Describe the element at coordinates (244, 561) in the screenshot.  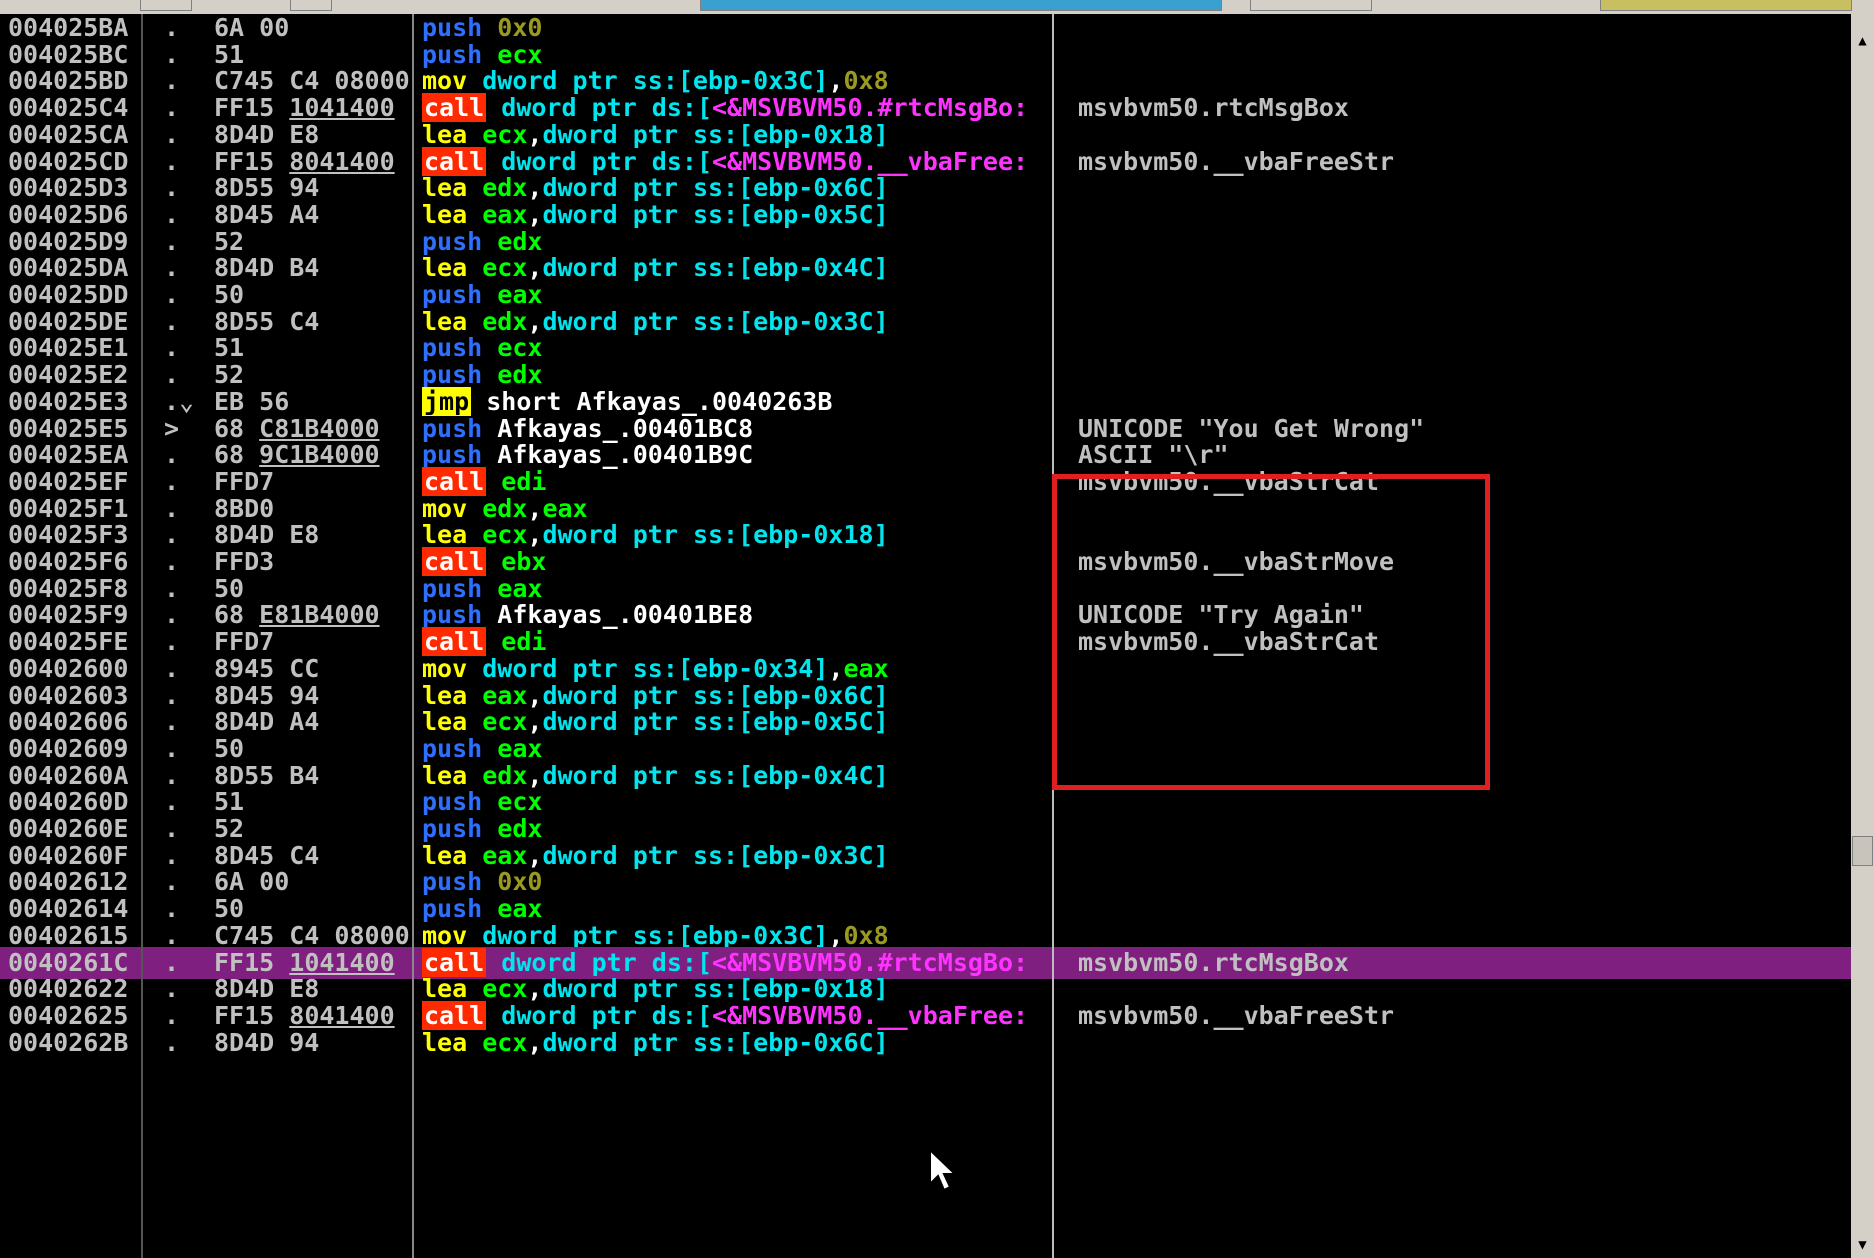
I see `hex-byte-segment: FFD3` at that location.